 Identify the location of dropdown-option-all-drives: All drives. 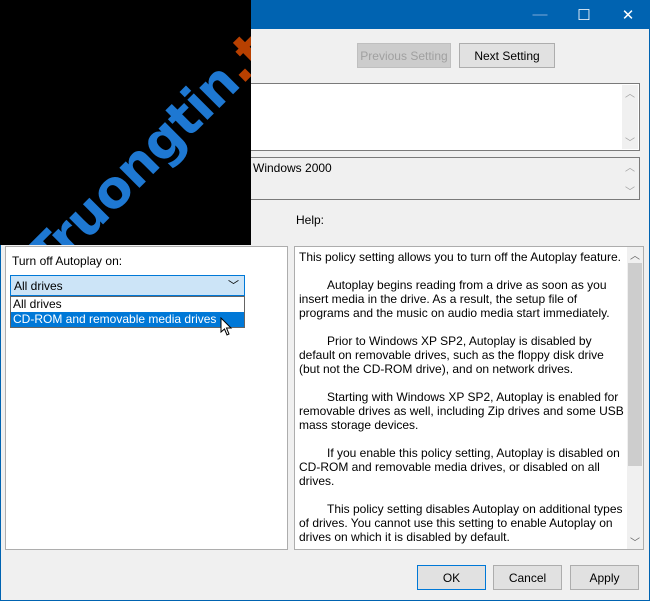
(127, 304).